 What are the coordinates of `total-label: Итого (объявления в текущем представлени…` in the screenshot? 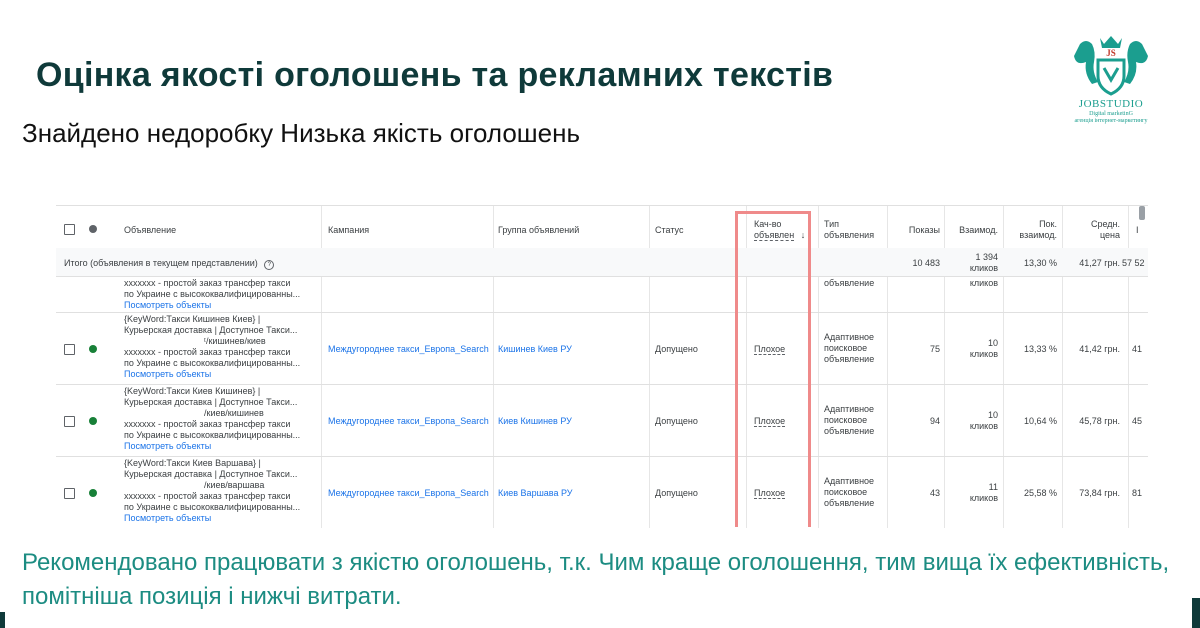 It's located at (169, 264).